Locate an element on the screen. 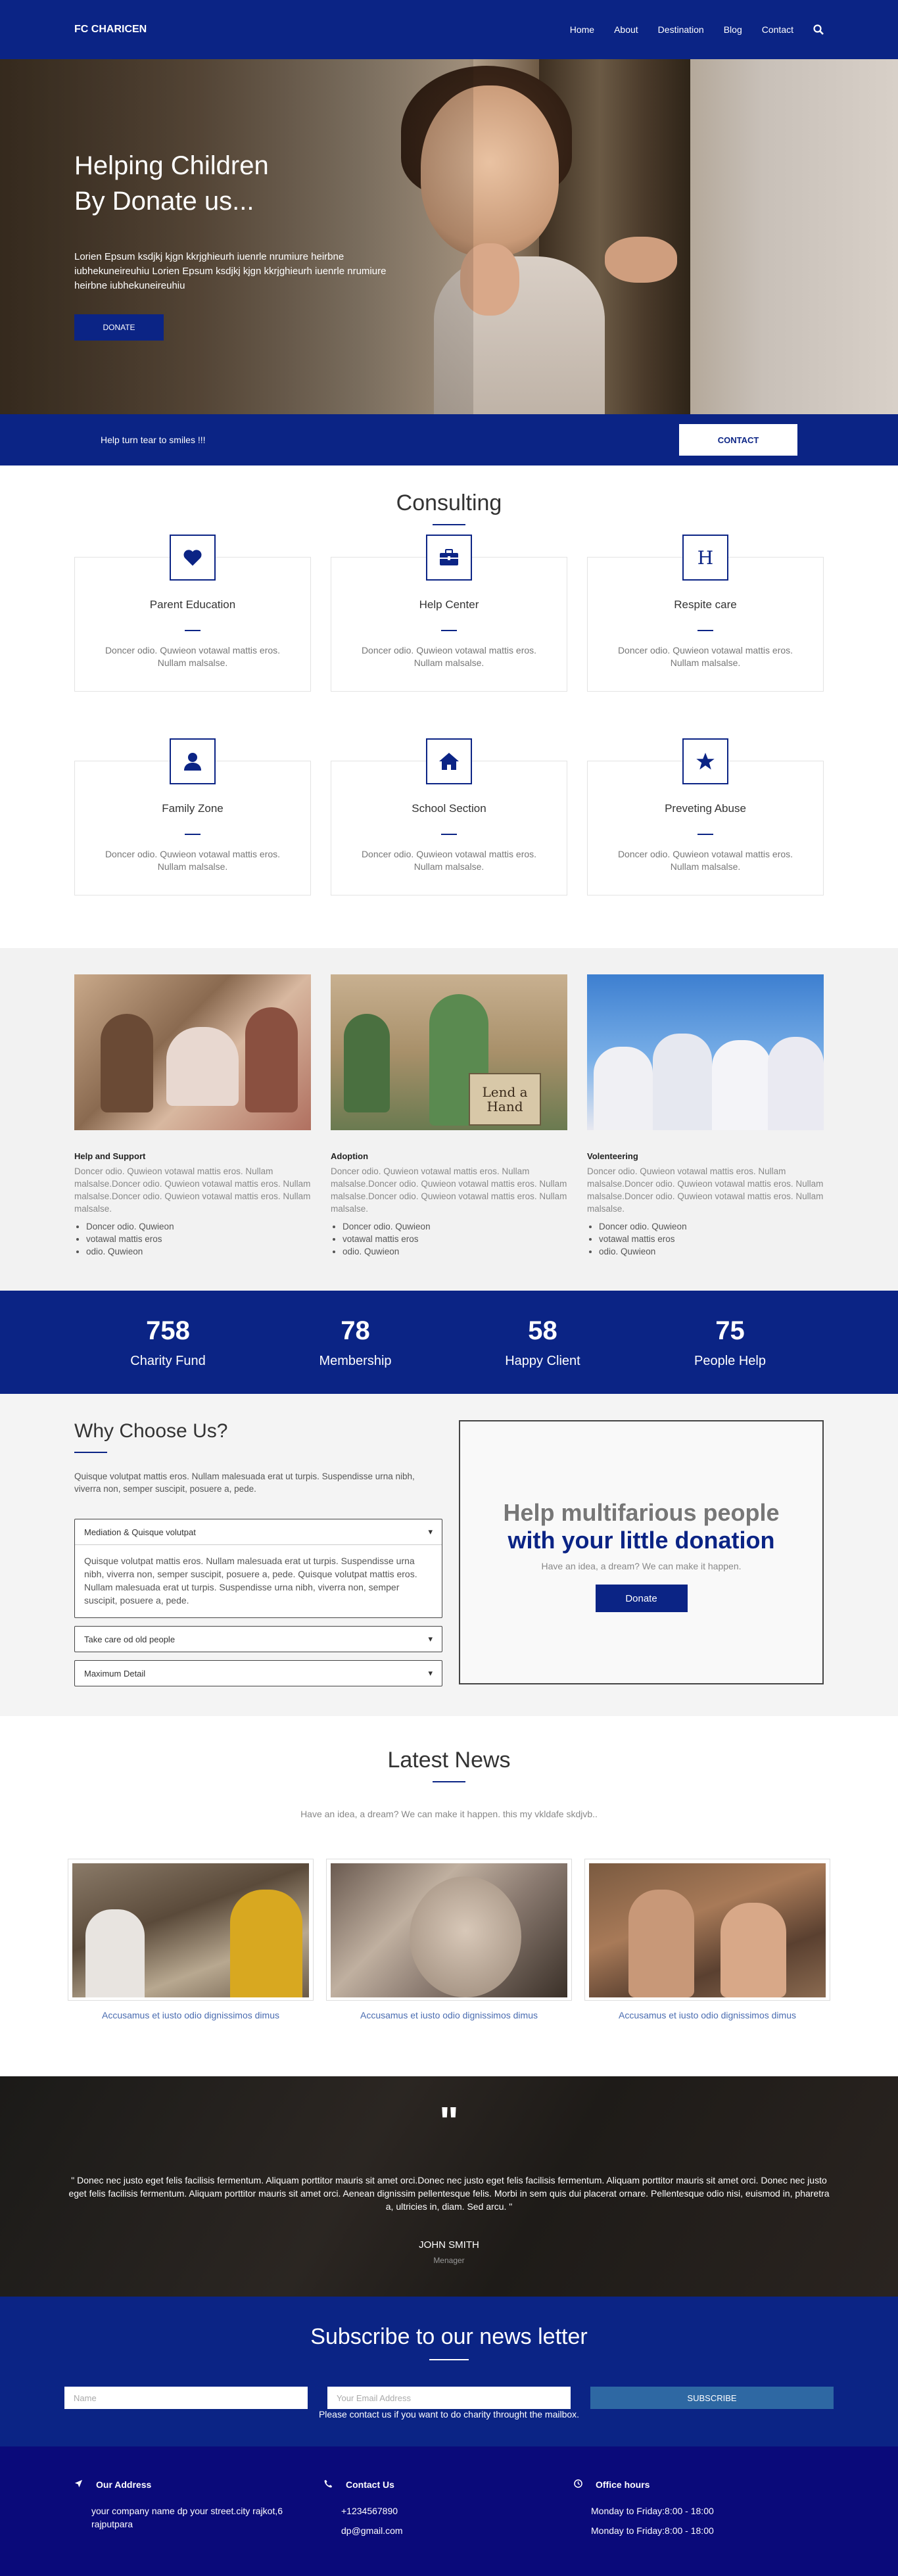 Image resolution: width=898 pixels, height=2576 pixels. stat-people-help: 75 People Help is located at coordinates (730, 1343).